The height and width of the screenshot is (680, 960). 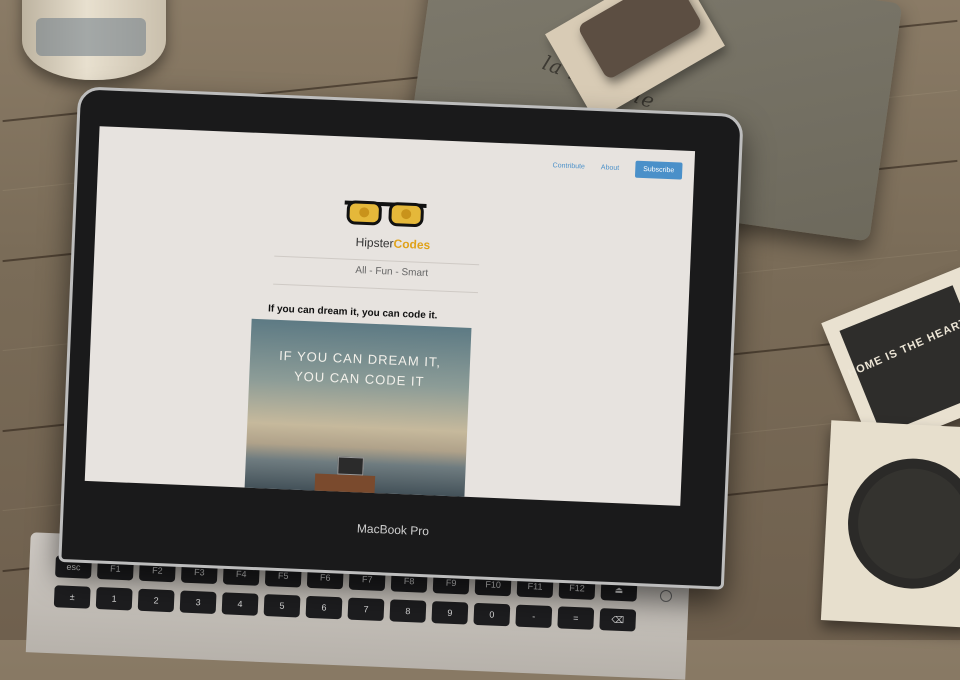 I want to click on keyboard-key: 9, so click(x=450, y=613).